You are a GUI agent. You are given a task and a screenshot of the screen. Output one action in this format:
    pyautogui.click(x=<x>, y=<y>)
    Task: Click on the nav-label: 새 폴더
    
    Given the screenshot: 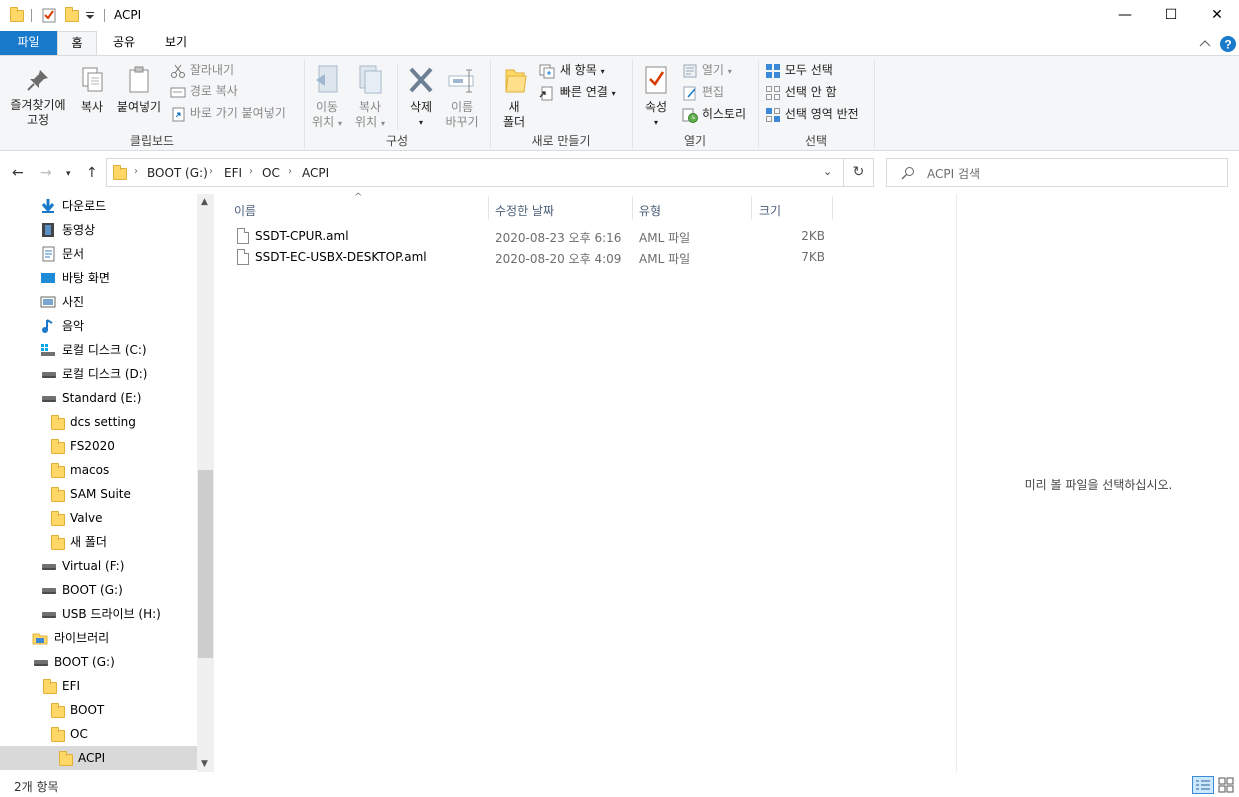 What is the action you would take?
    pyautogui.click(x=88, y=542)
    